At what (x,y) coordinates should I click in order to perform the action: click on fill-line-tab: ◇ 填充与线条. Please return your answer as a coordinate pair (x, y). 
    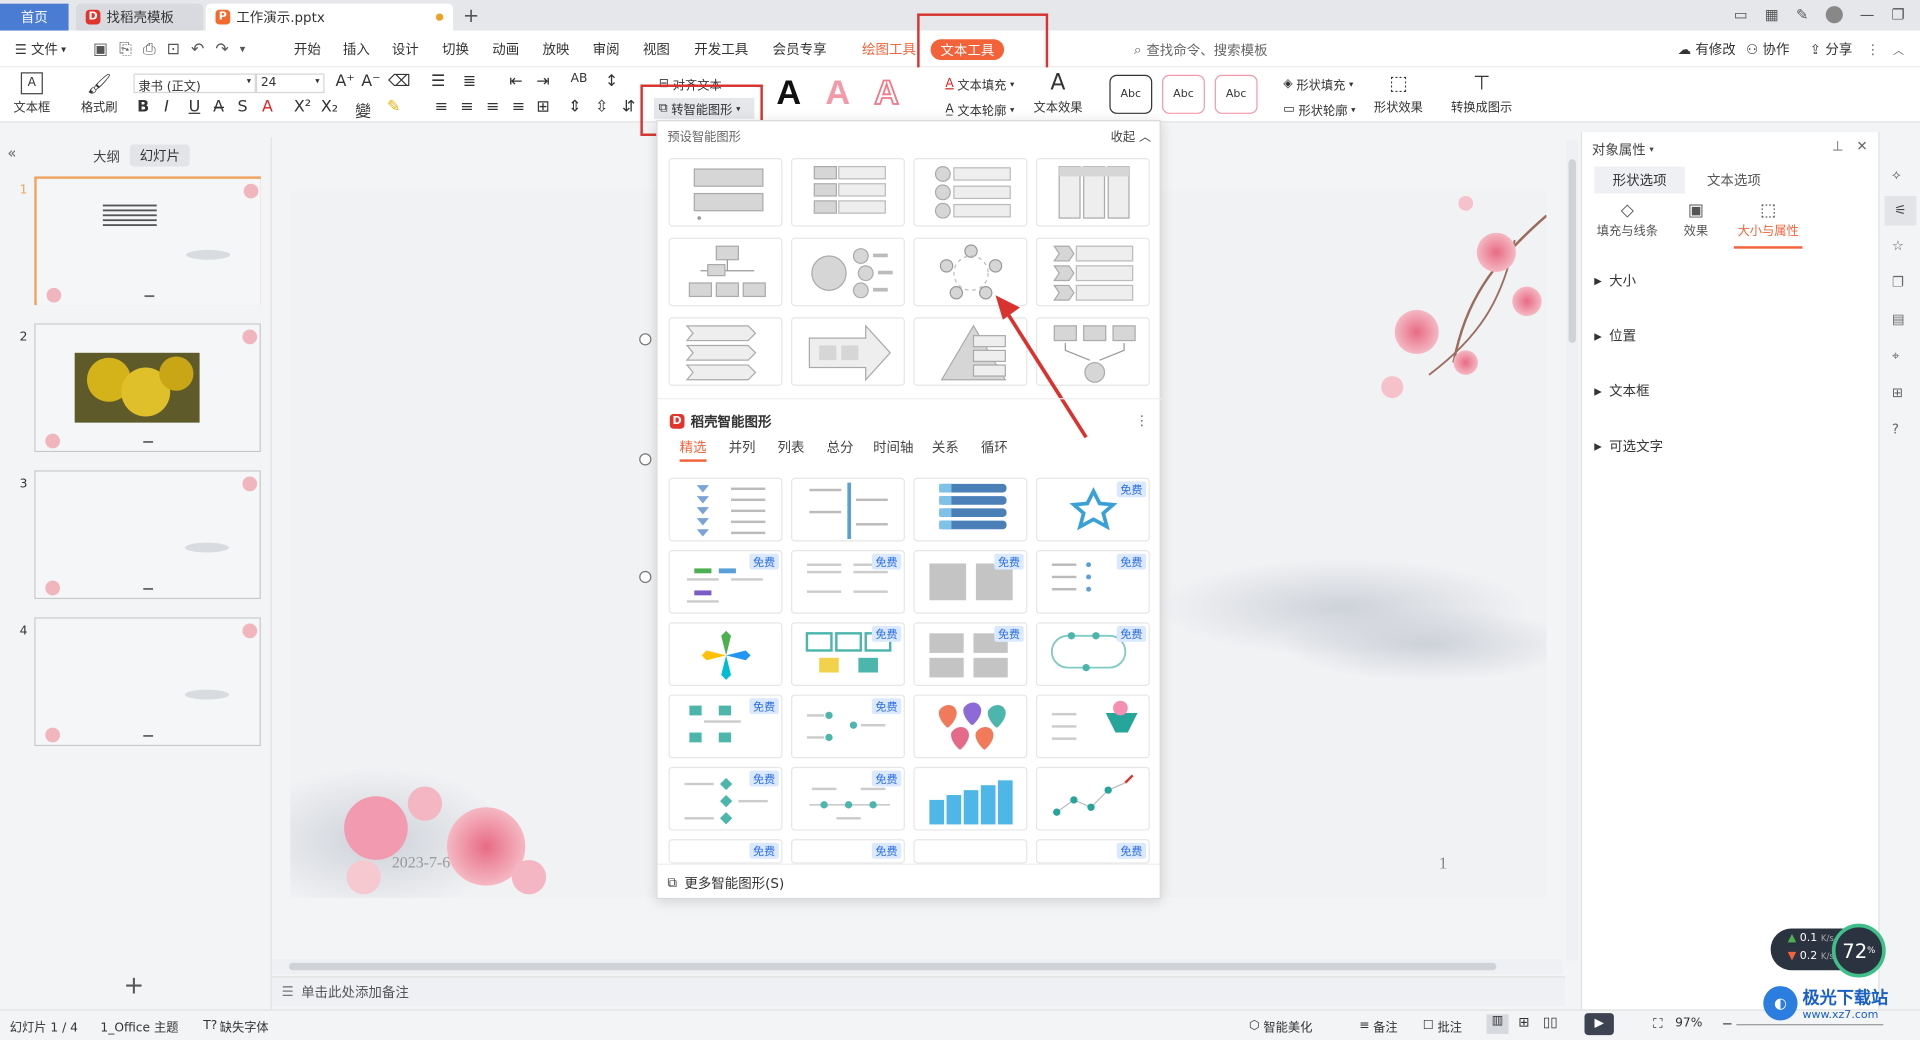
    Looking at the image, I should click on (1627, 220).